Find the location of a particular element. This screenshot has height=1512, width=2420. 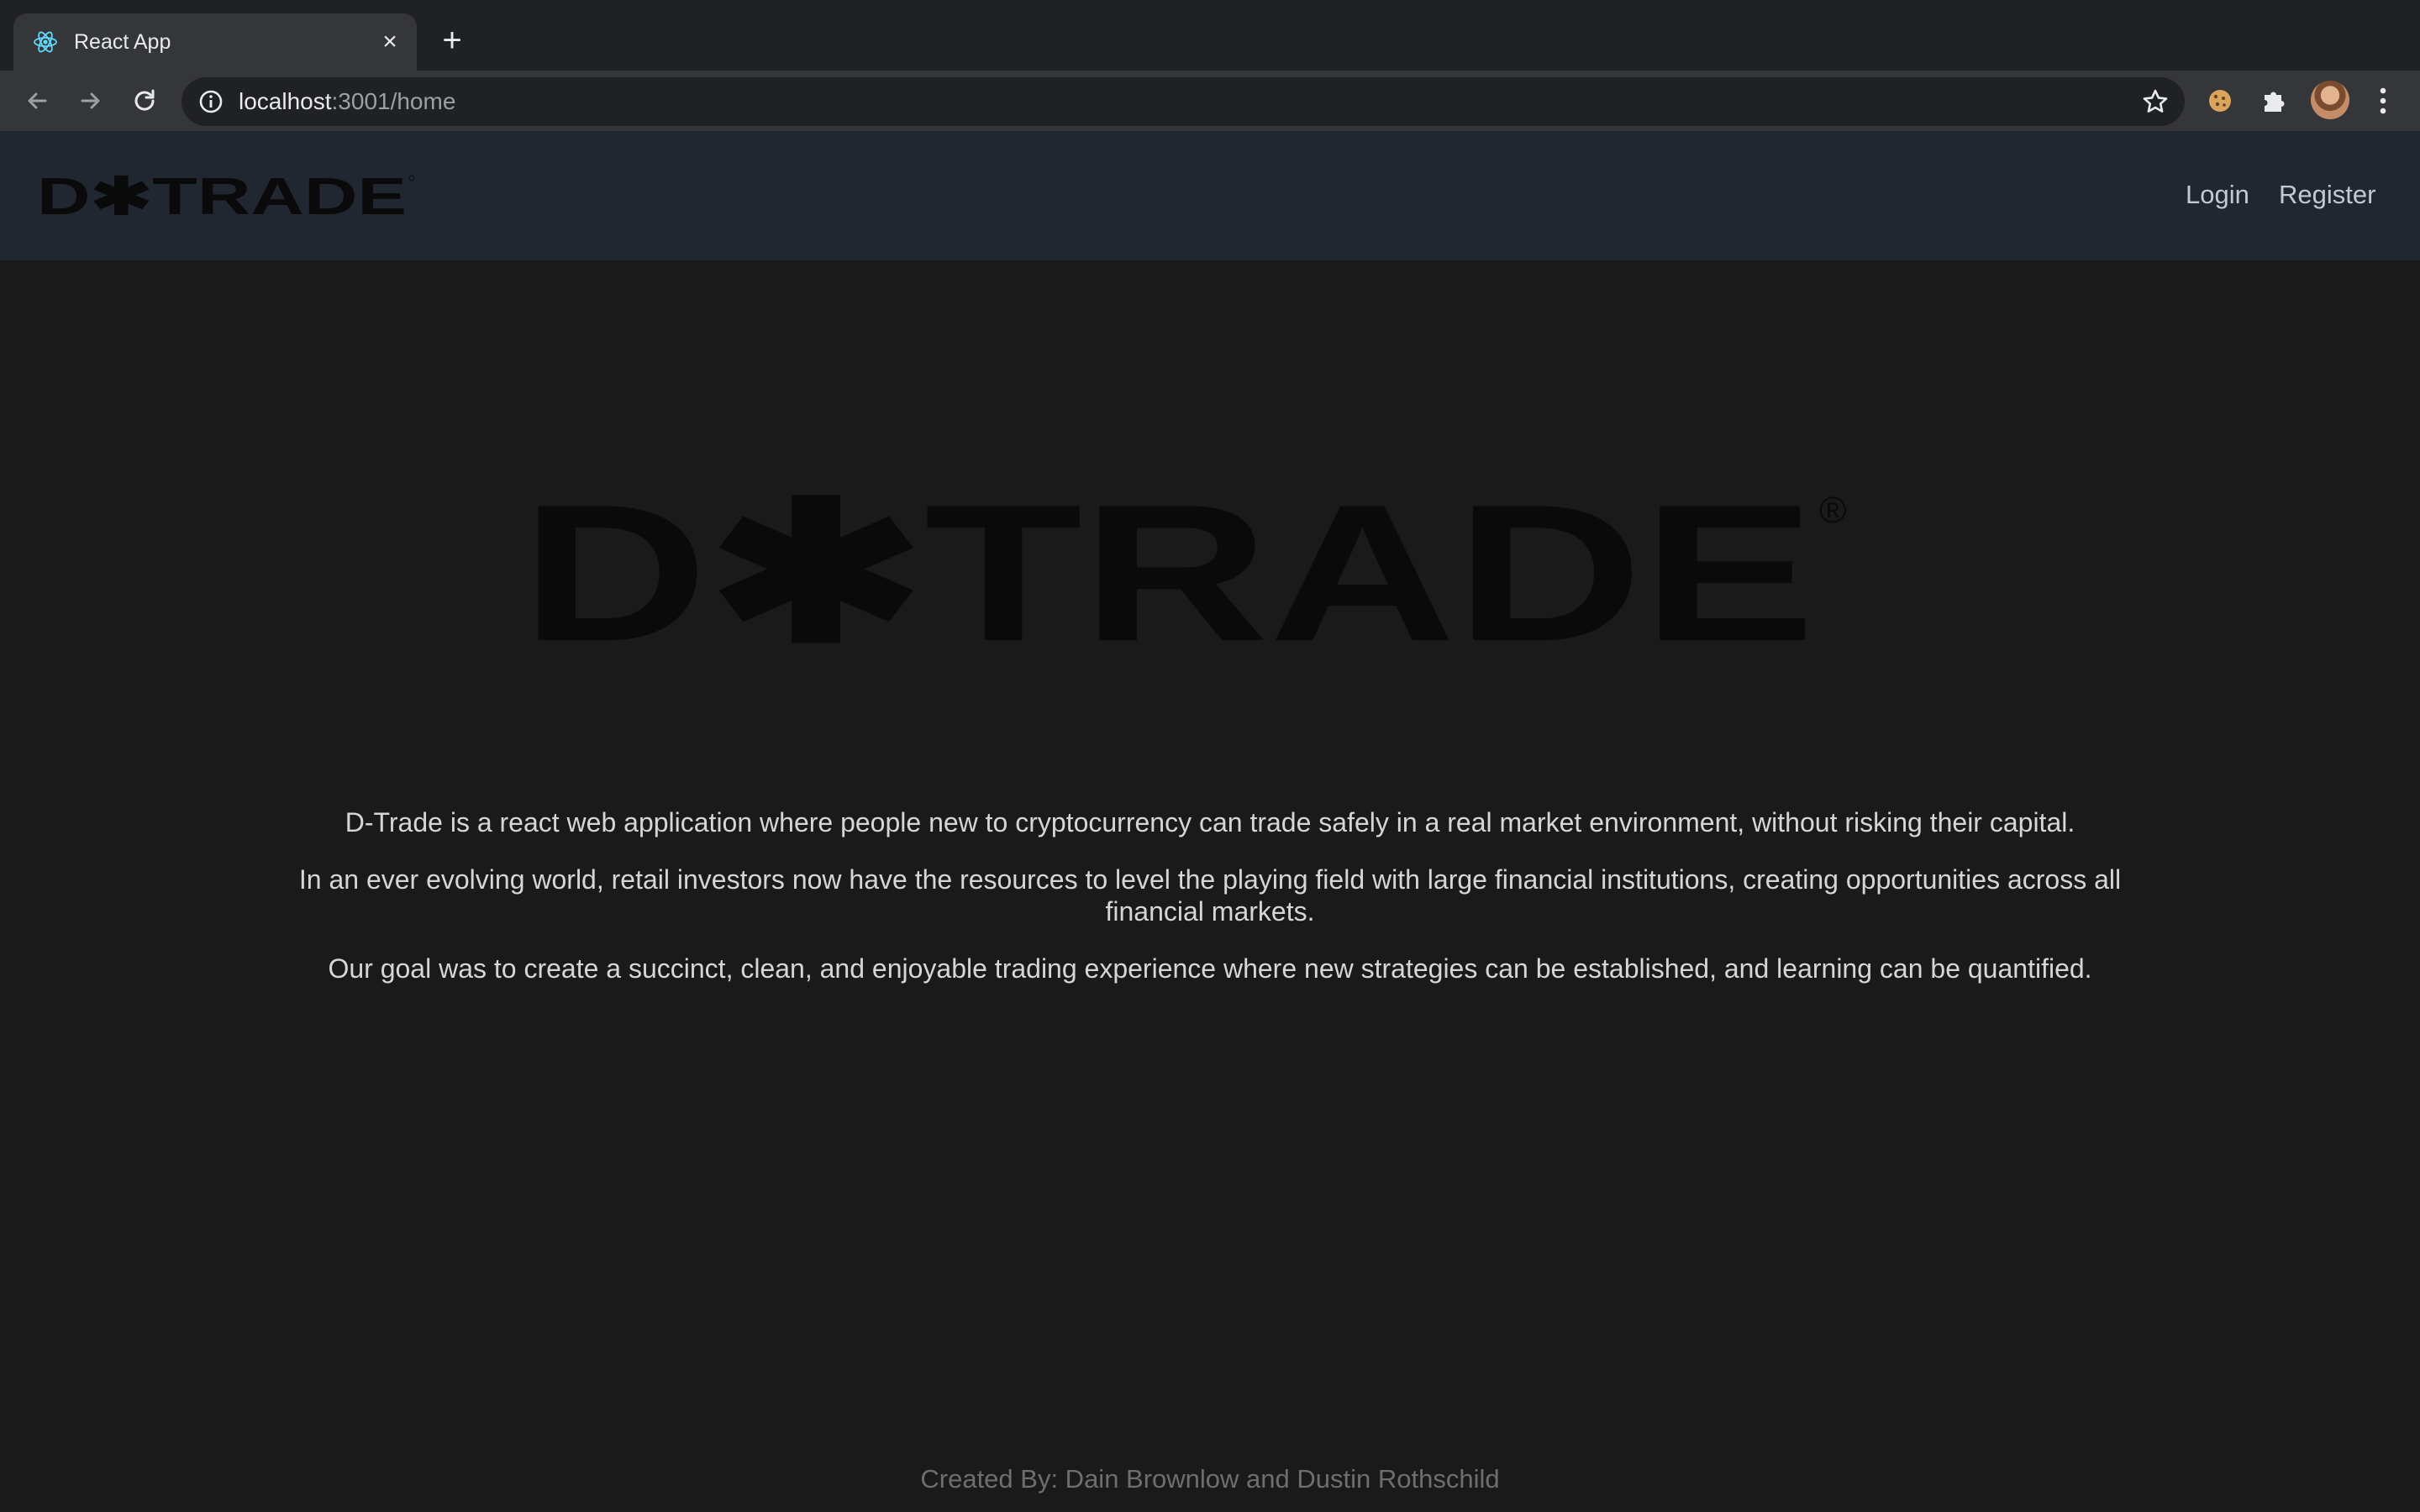

address-bar: localhost:3001/home is located at coordinates (1183, 101).